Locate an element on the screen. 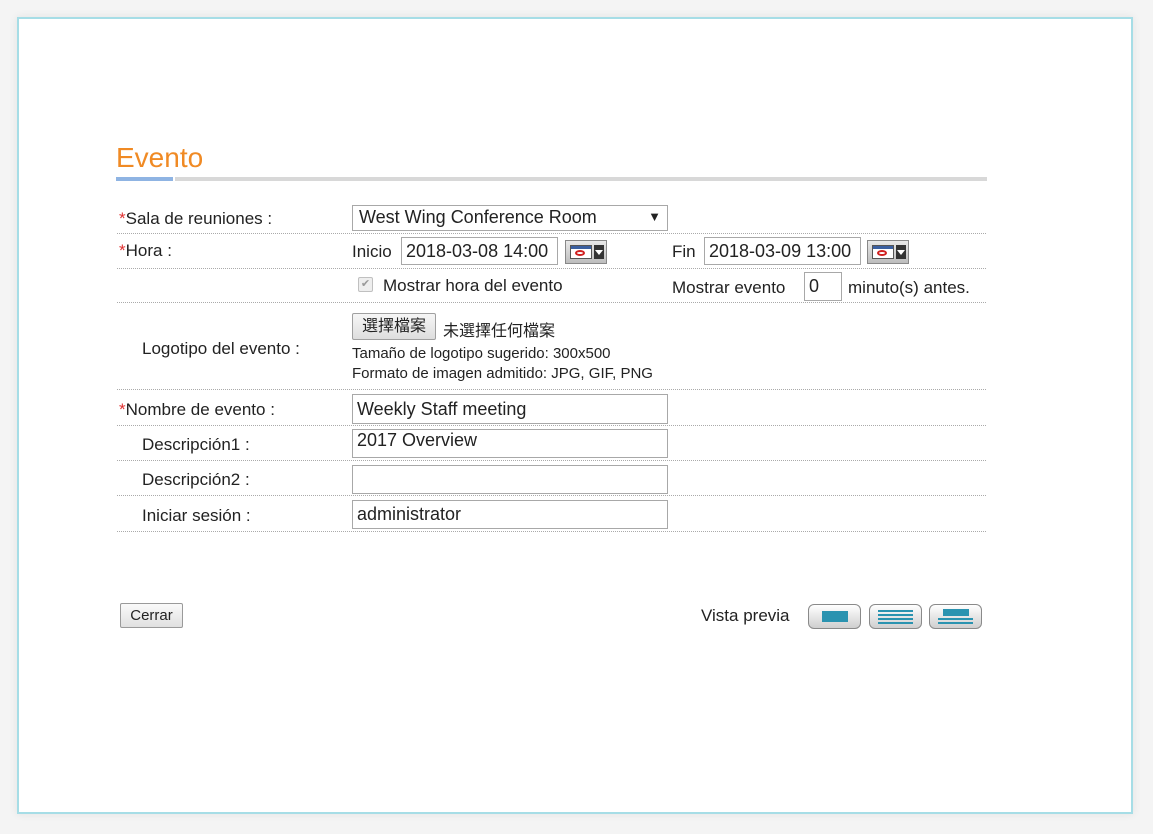 This screenshot has width=1153, height=834. chevron-down-icon: ▼ is located at coordinates (654, 216).